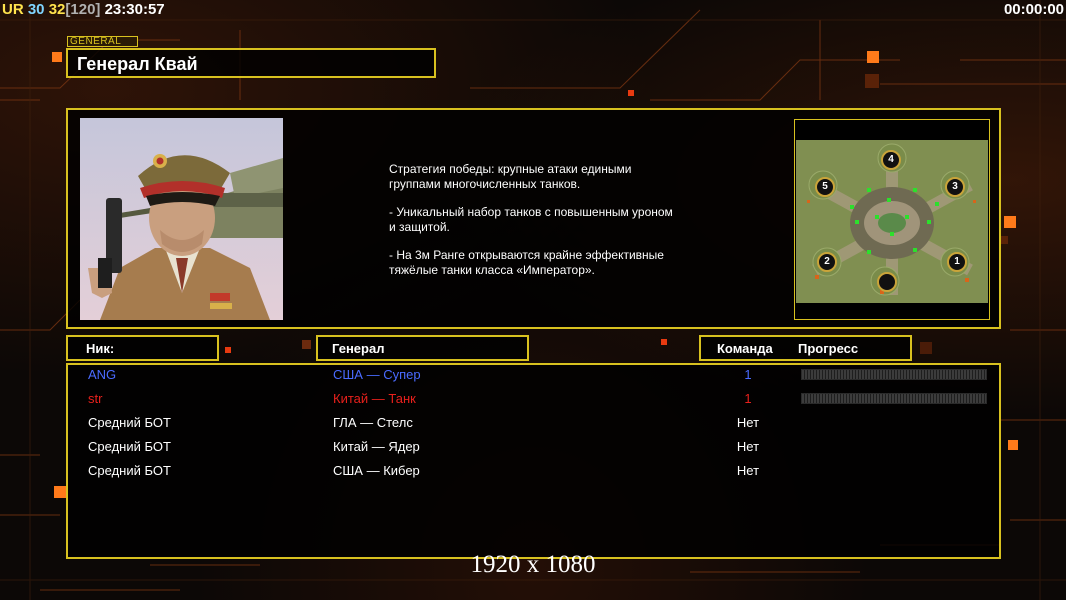  What do you see at coordinates (828, 348) in the screenshot?
I see `progress-header-label: Прогресс` at bounding box center [828, 348].